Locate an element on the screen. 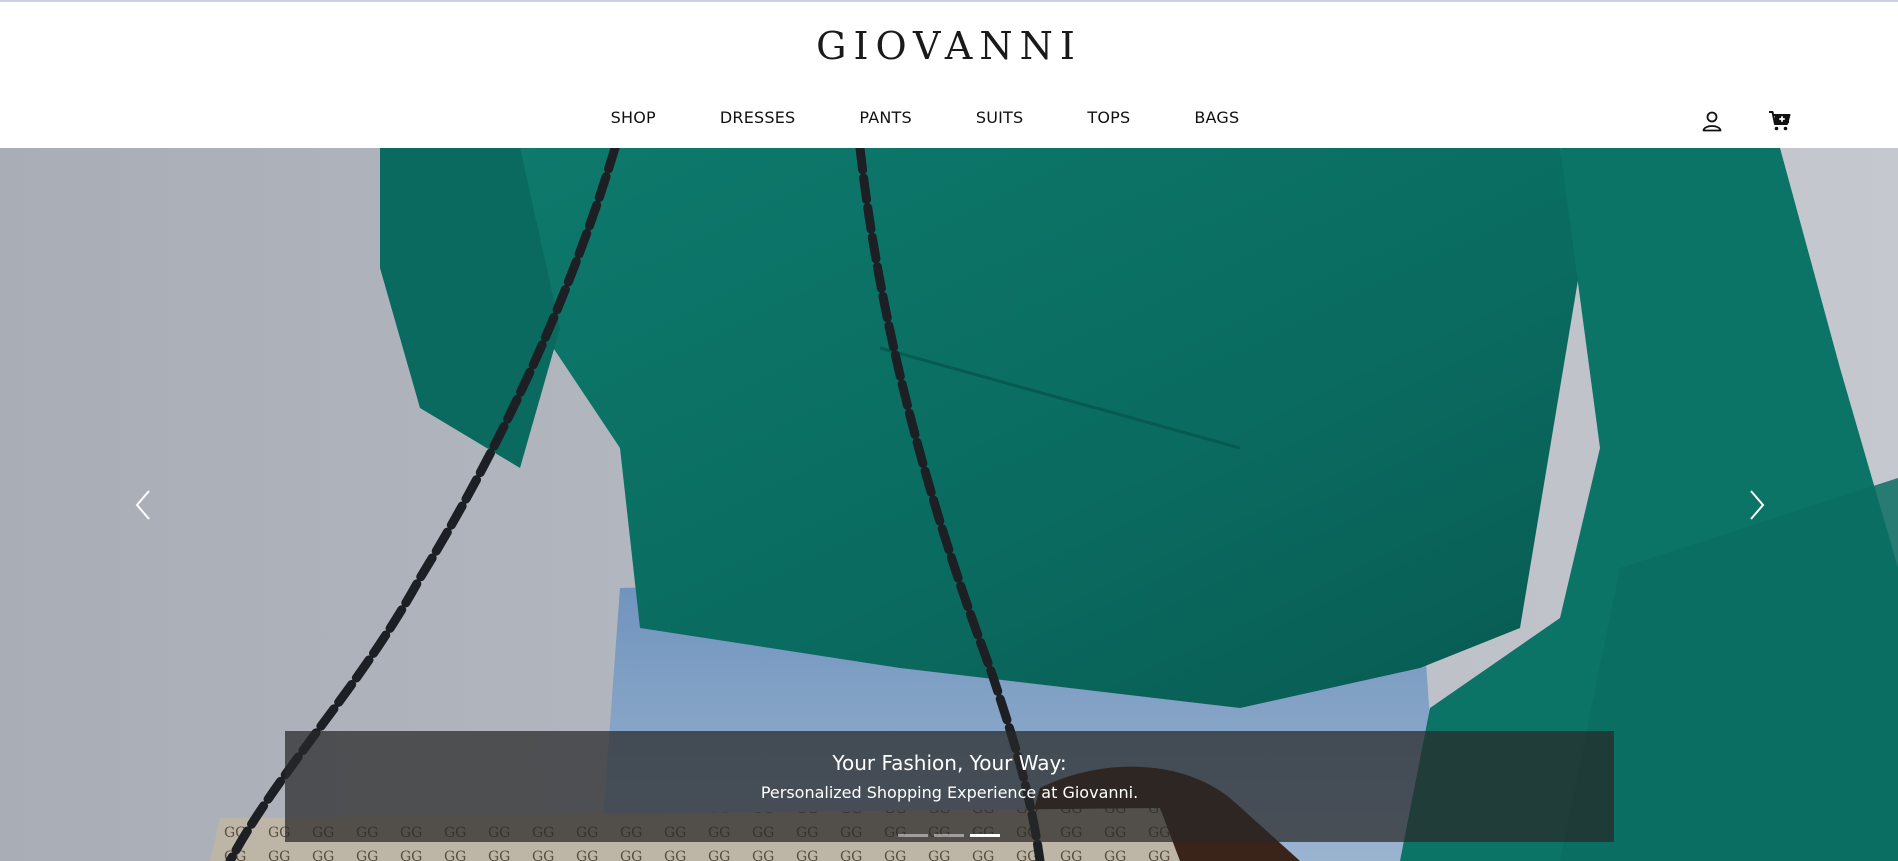 The height and width of the screenshot is (861, 1898). nav-item-suits: SUITS is located at coordinates (1000, 117).